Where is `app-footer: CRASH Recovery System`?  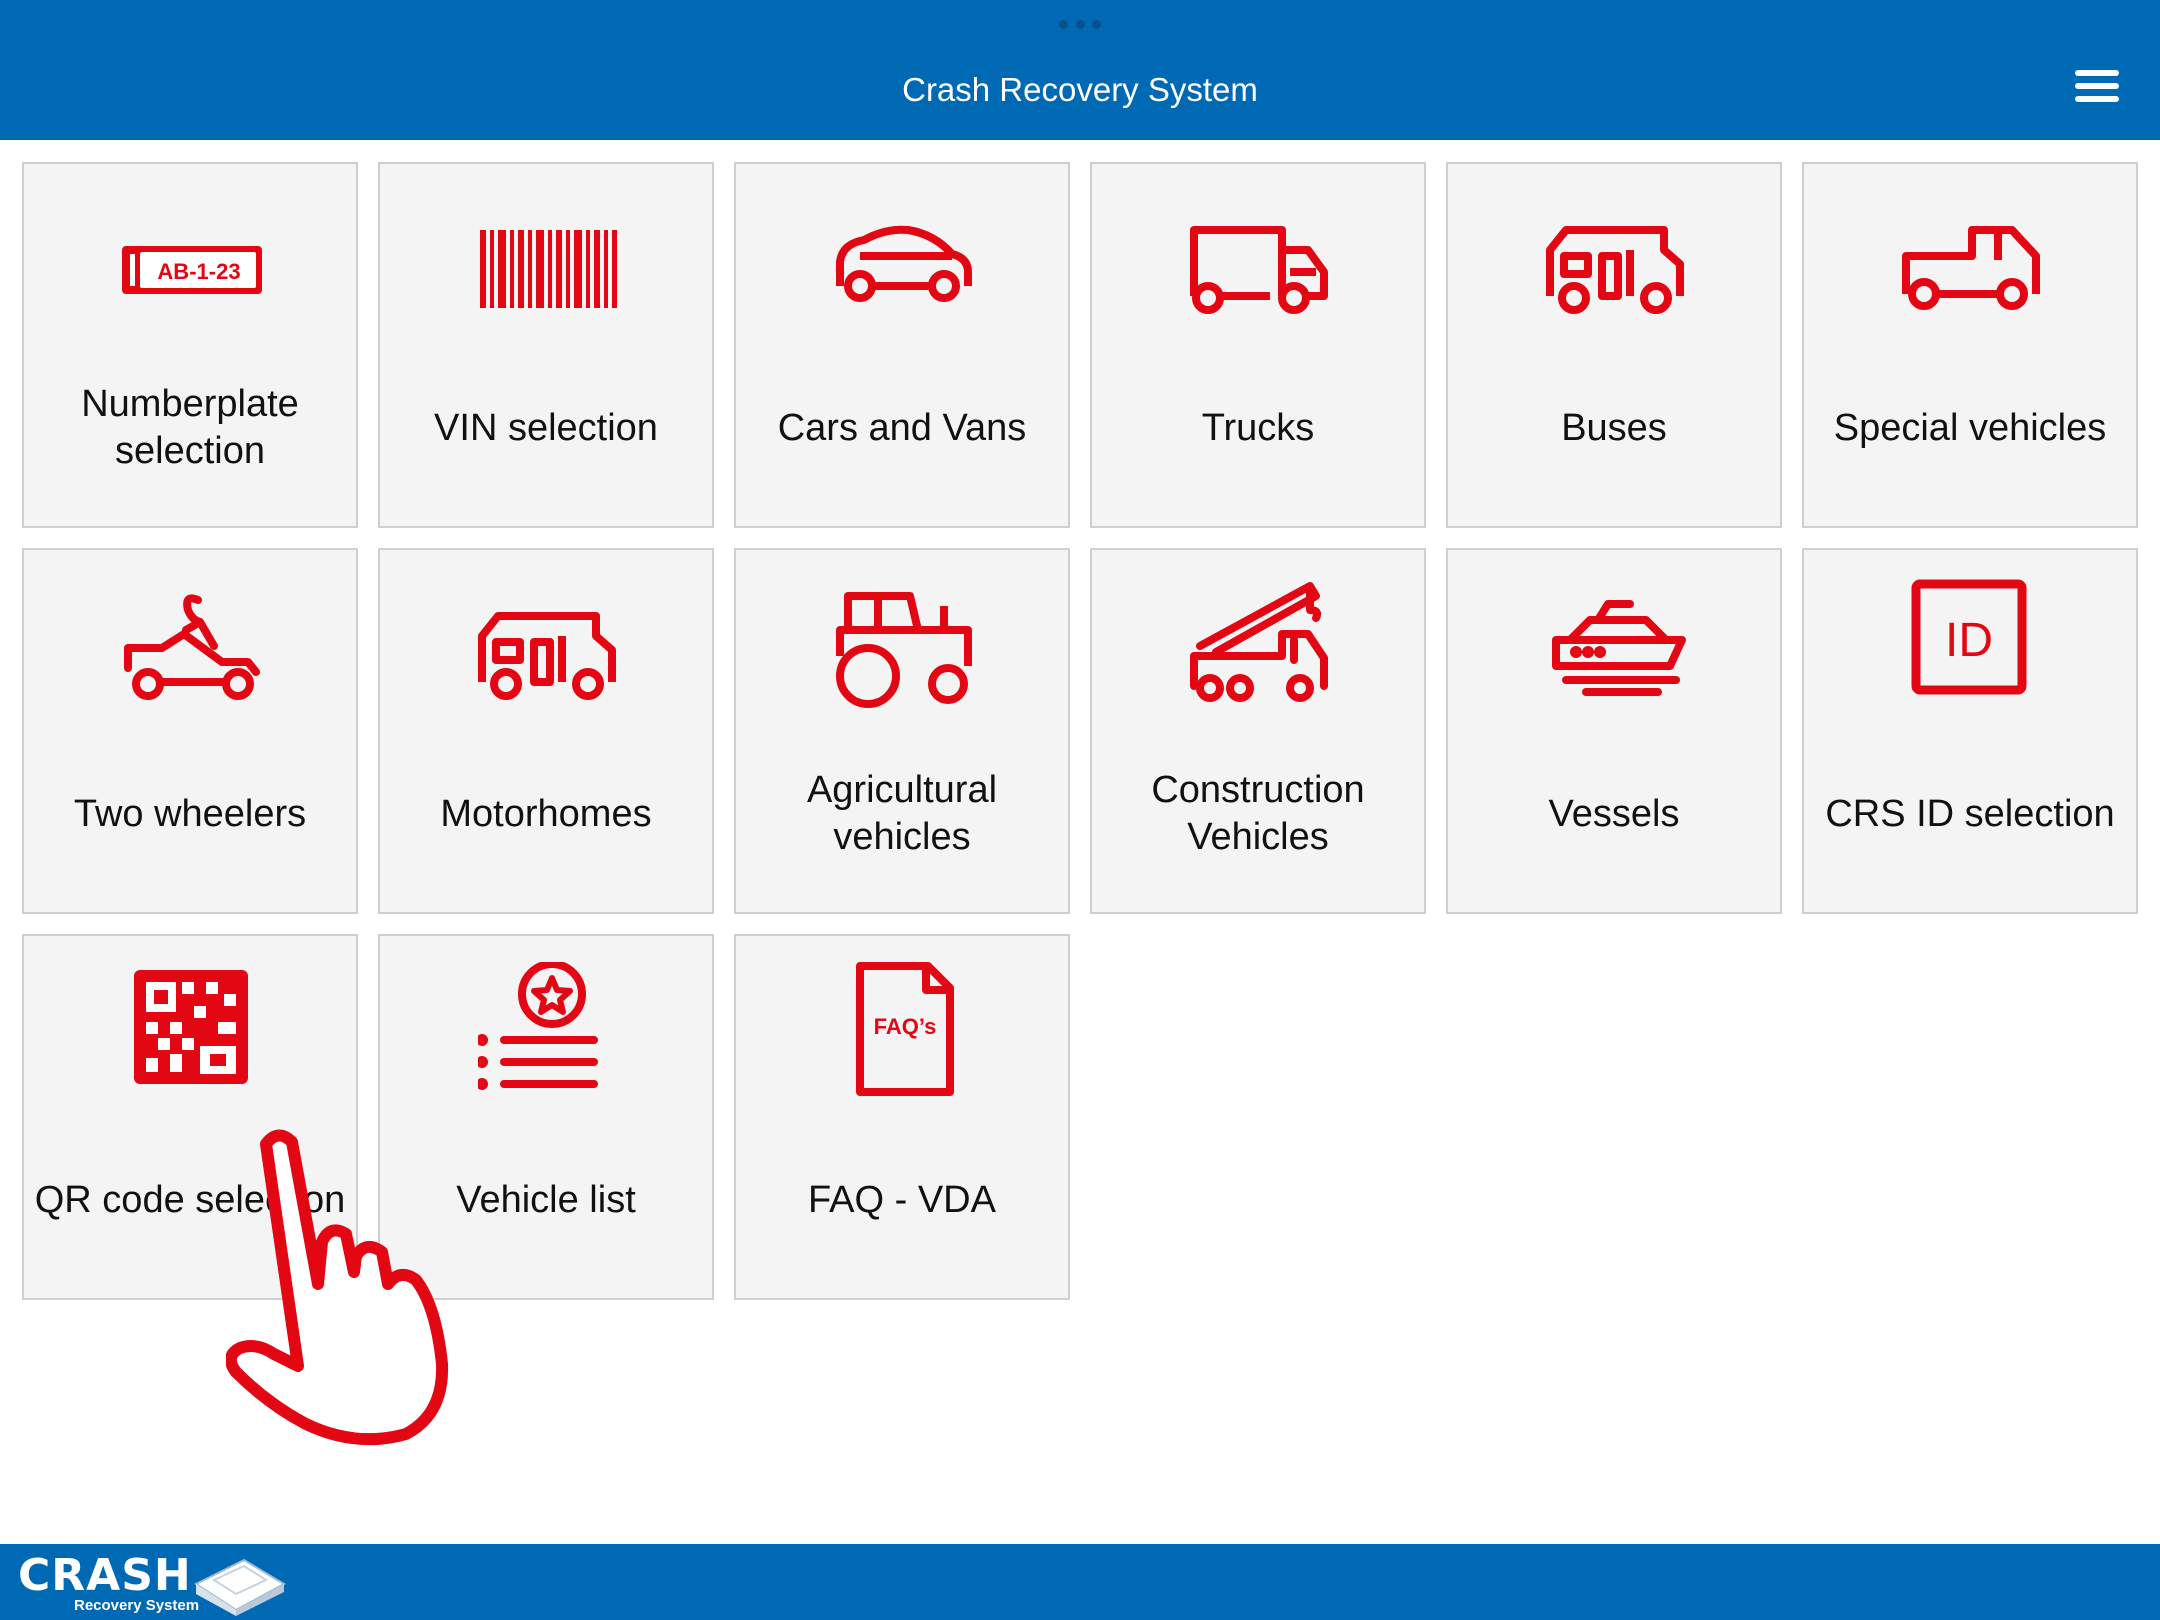 app-footer: CRASH Recovery System is located at coordinates (1080, 1582).